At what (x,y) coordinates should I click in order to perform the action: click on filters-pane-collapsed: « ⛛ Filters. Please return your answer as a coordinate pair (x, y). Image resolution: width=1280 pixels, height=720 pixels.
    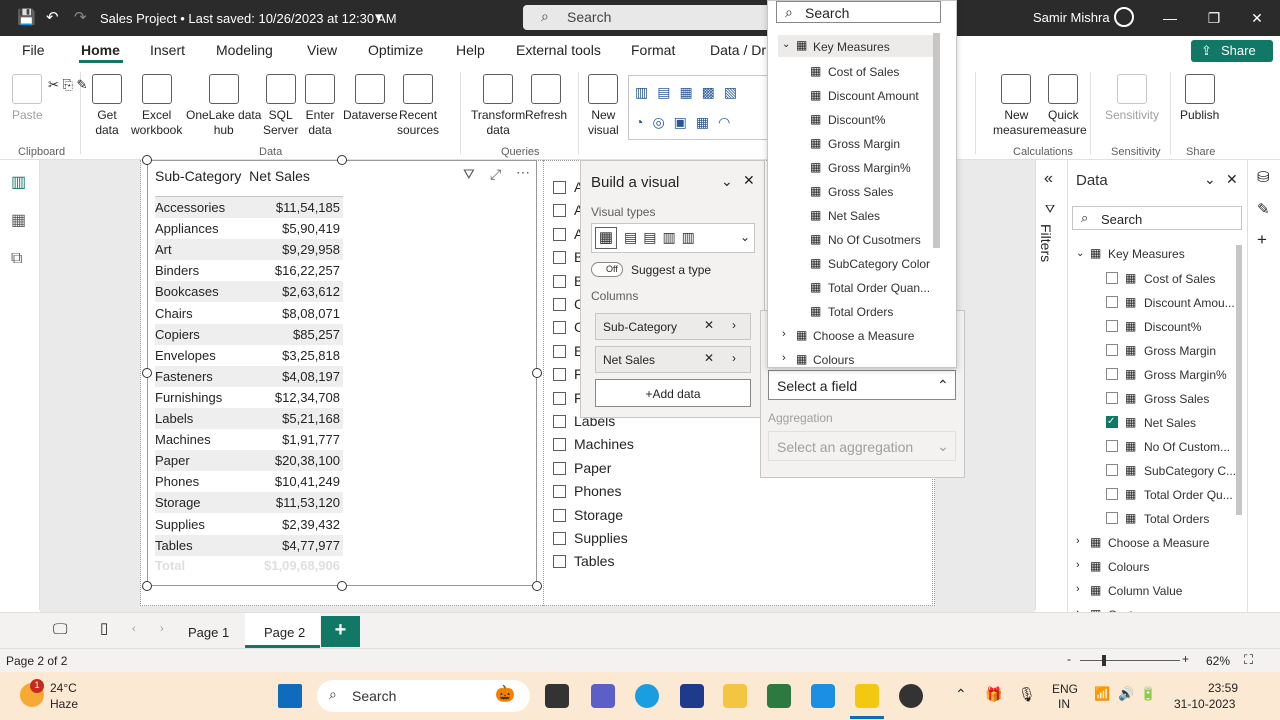
    Looking at the image, I should click on (1051, 385).